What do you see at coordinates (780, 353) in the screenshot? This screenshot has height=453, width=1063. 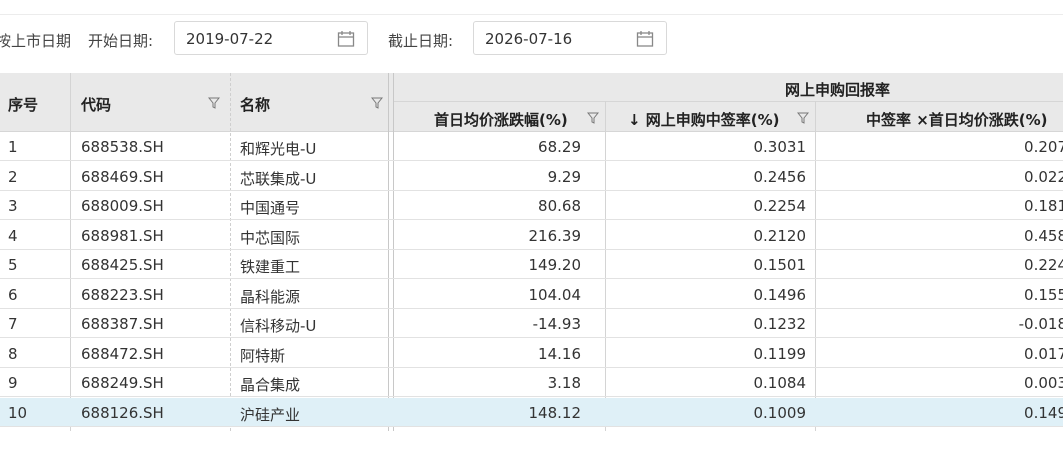 I see `cell-win-rate: 0.1199` at bounding box center [780, 353].